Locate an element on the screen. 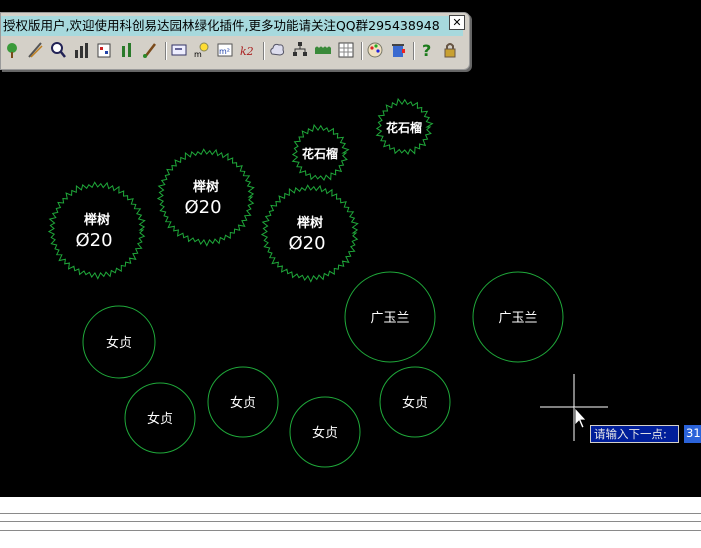 This screenshot has height=548, width=701. tree-row-button is located at coordinates (127, 50).